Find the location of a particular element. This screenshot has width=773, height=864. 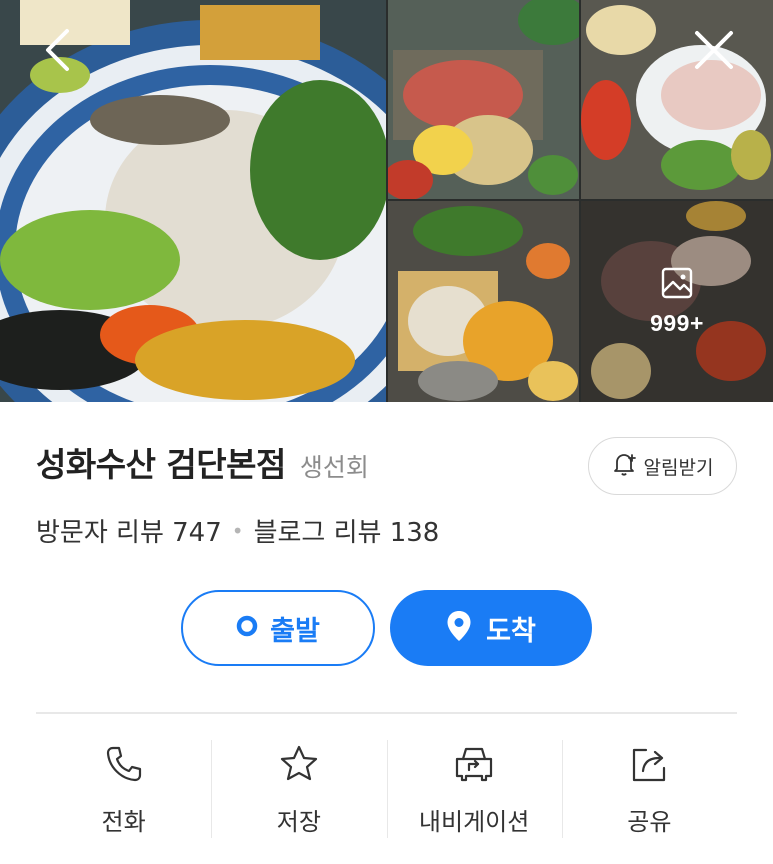

chevron-left-icon is located at coordinates (58, 52).